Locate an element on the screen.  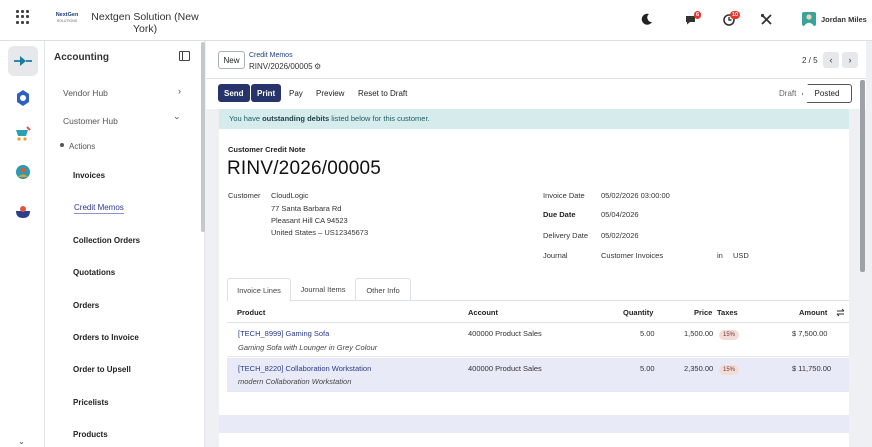
company-name: Nextgen Solution (New York) is located at coordinates (145, 23).